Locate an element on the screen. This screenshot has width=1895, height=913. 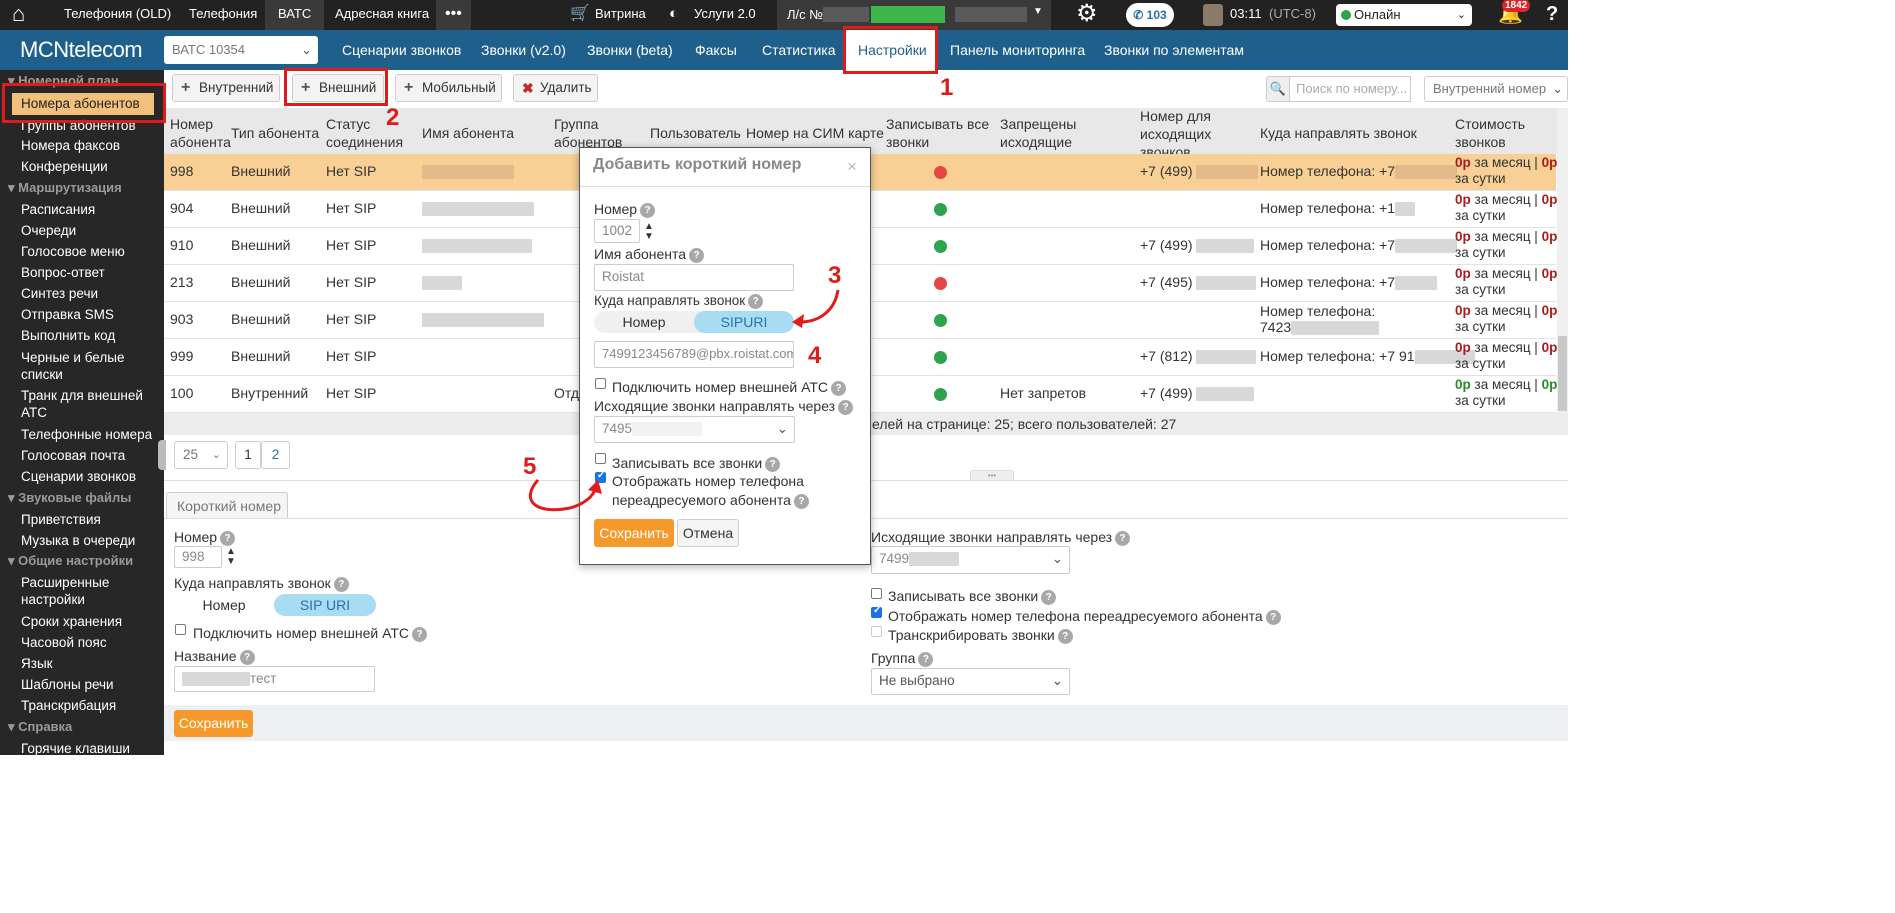
annotation-arrows is located at coordinates (684, 400).